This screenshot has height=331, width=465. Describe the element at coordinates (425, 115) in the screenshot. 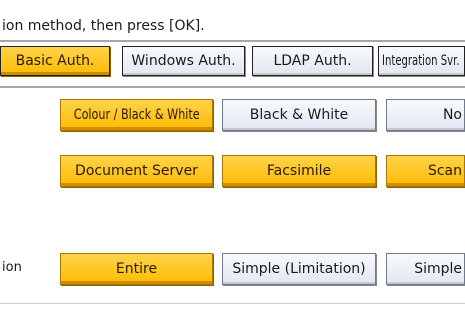

I see `no-button: No` at that location.